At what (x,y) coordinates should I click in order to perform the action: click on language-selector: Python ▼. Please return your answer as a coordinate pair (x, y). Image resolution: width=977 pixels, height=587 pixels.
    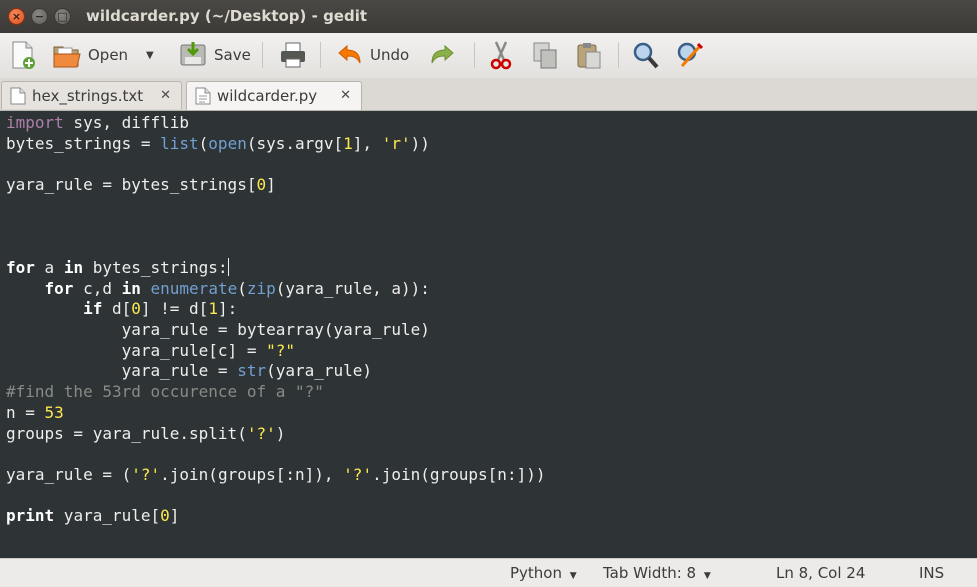
    Looking at the image, I should click on (543, 573).